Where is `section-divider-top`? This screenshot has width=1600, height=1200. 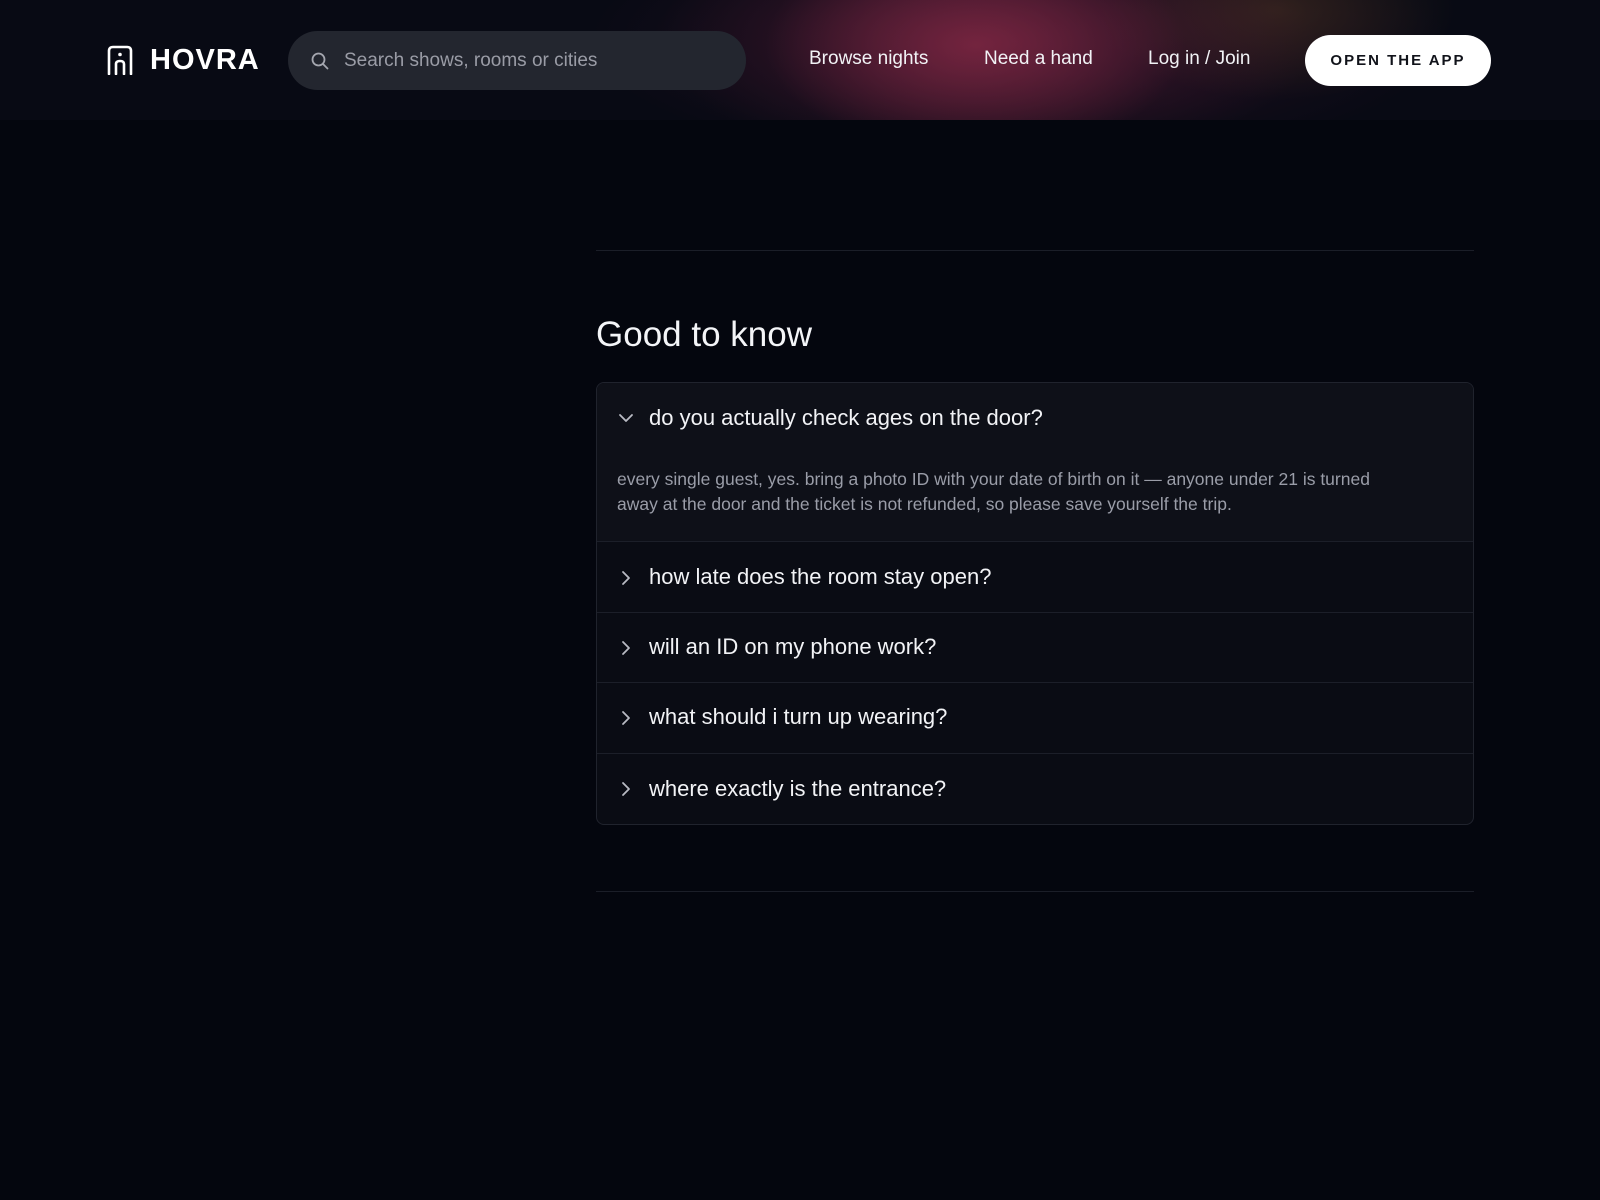
section-divider-top is located at coordinates (1035, 250).